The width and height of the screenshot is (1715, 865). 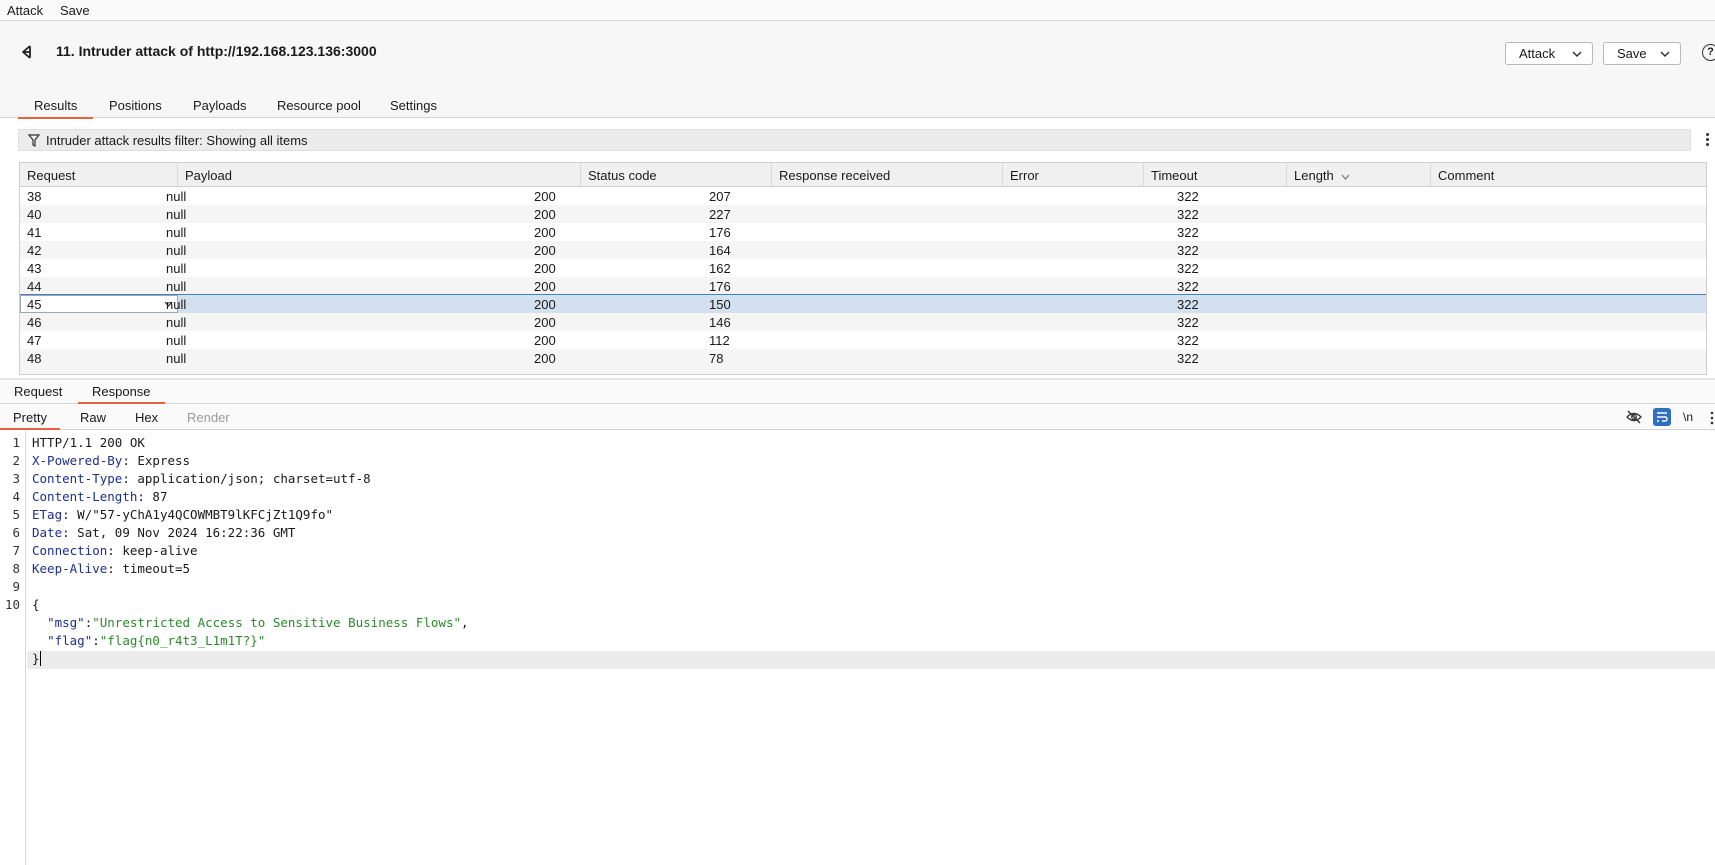 I want to click on line-number-gutter: 1 2 3 4 5 6 7 8 9 10, so click(x=13, y=648).